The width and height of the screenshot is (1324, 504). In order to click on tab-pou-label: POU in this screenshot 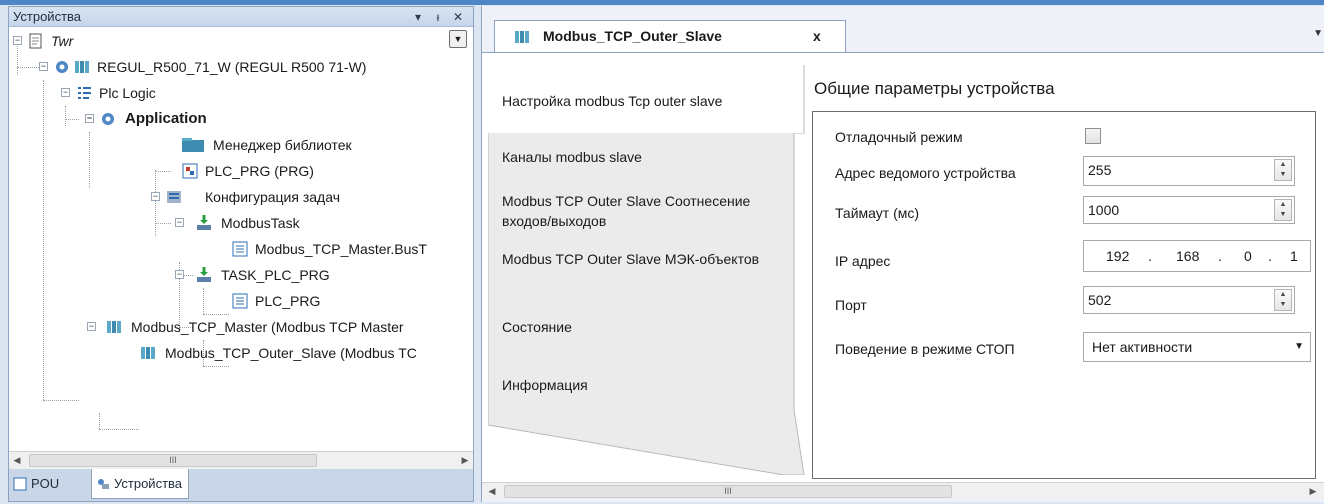, I will do `click(45, 483)`.